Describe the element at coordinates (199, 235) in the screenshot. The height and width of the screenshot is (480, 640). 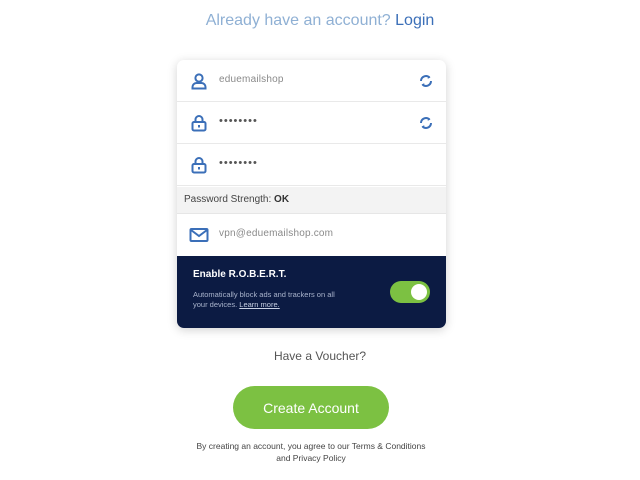
I see `envelope-icon` at that location.